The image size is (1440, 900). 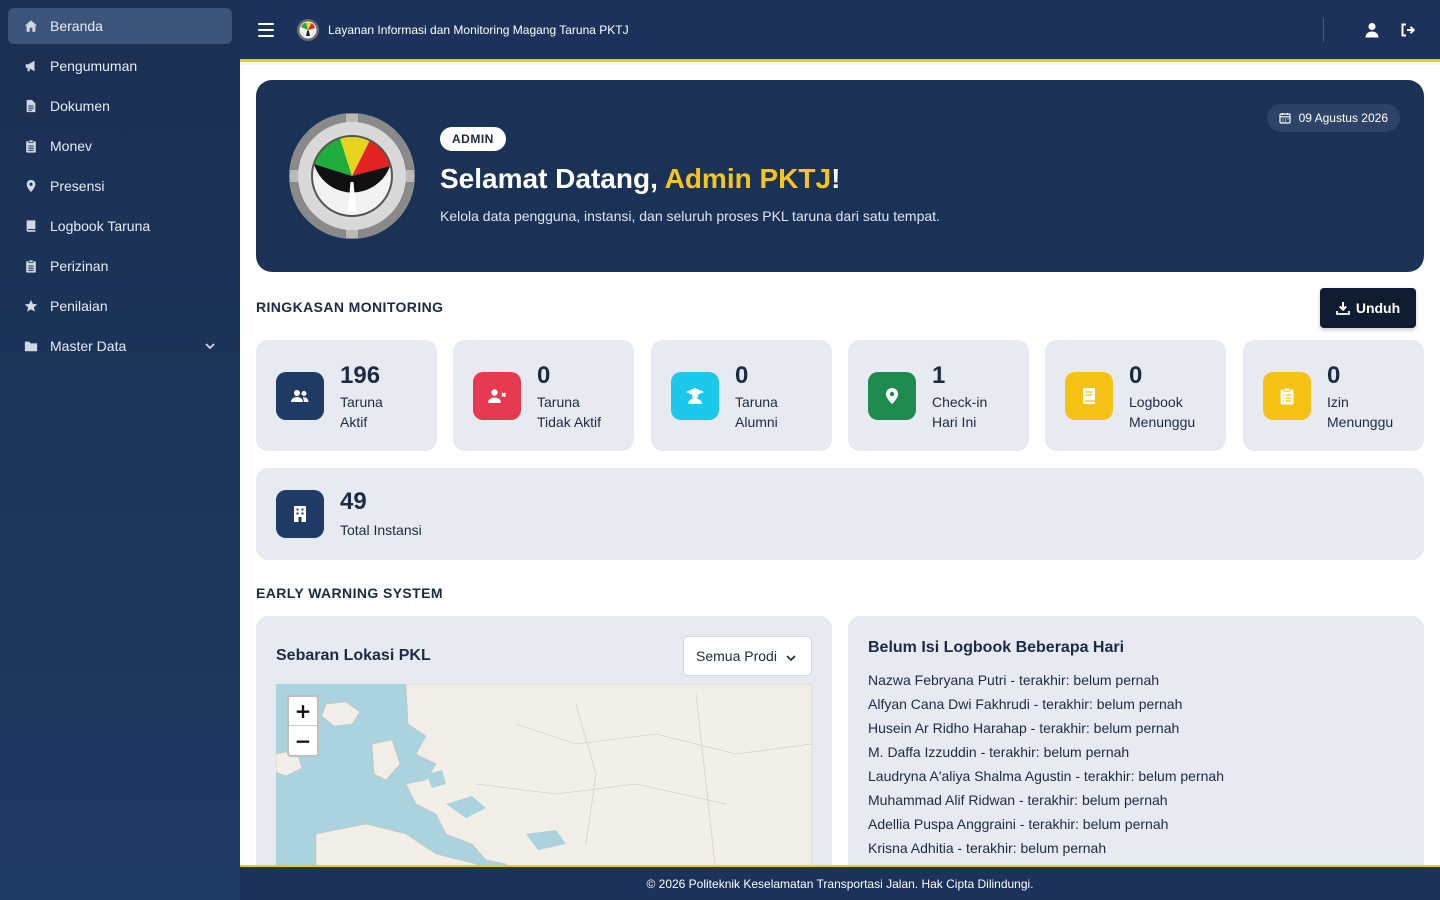 I want to click on stat-value: 196, so click(x=360, y=375).